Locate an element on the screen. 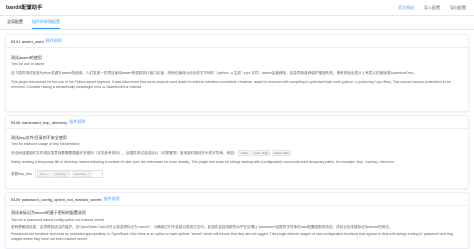 This screenshot has height=249, width=474. plugin-title-en: Test for use of assert is located at coordinates (28, 64).